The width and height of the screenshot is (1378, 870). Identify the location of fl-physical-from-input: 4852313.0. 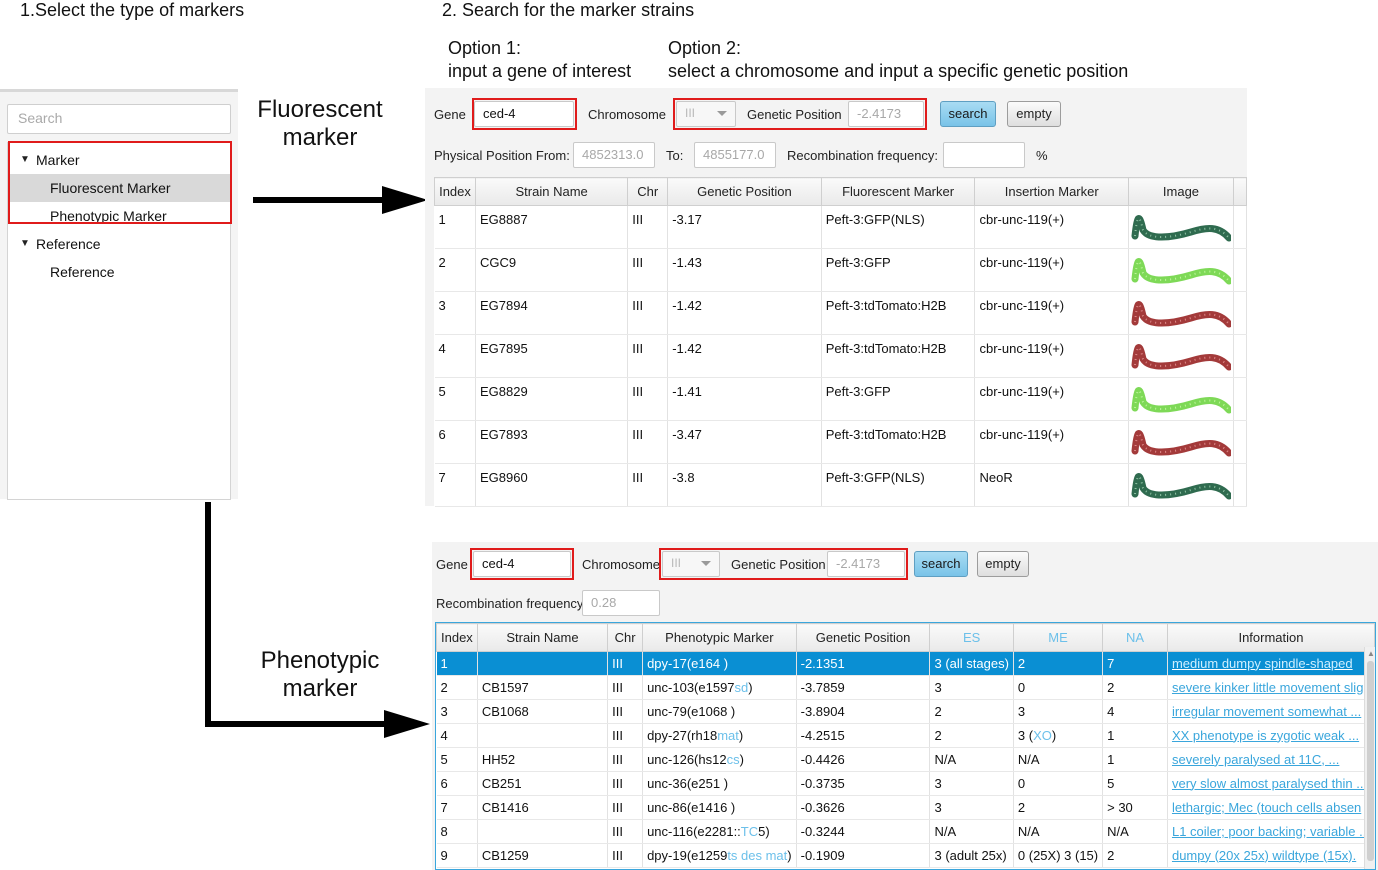
(614, 155).